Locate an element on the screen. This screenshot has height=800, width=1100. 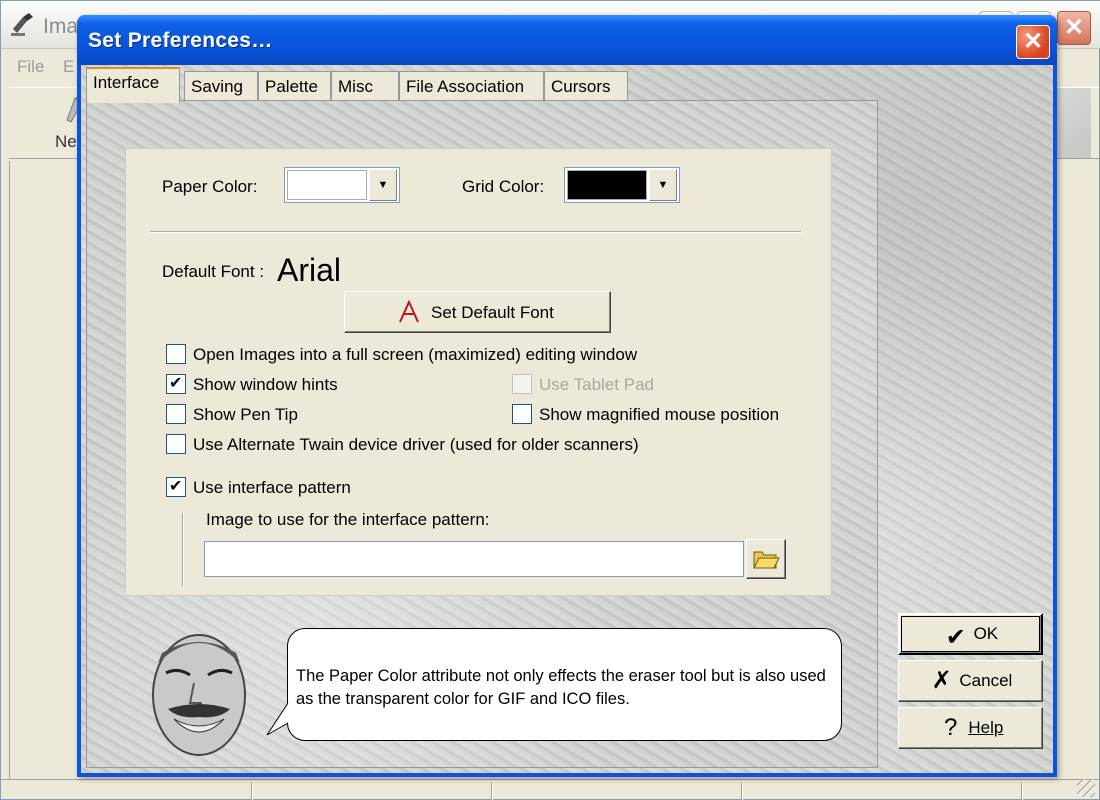
indent-divider is located at coordinates (183, 550).